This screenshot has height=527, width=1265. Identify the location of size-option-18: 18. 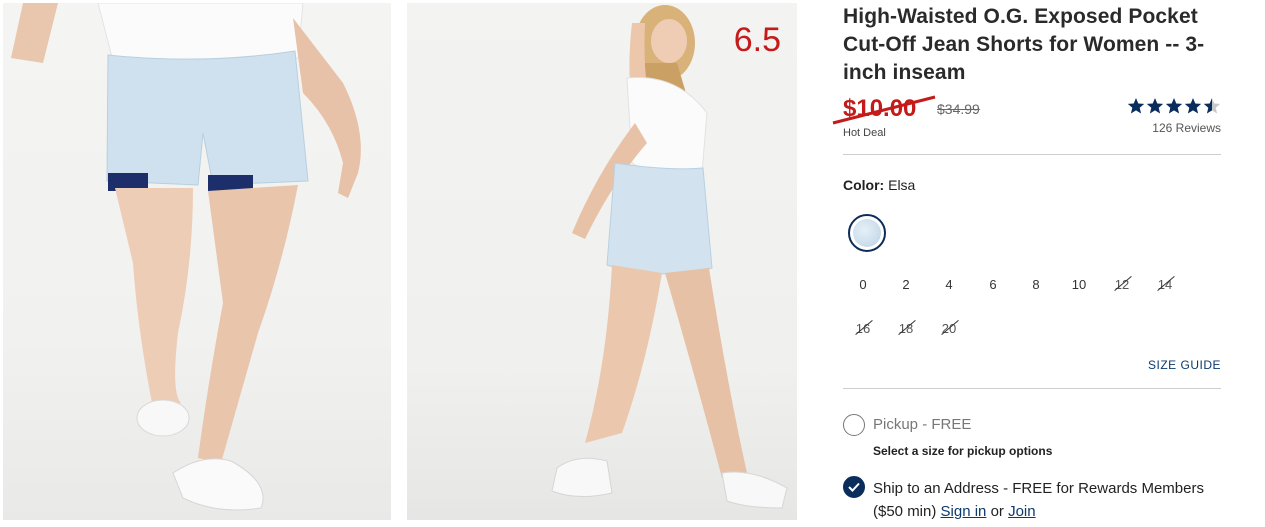
(906, 328).